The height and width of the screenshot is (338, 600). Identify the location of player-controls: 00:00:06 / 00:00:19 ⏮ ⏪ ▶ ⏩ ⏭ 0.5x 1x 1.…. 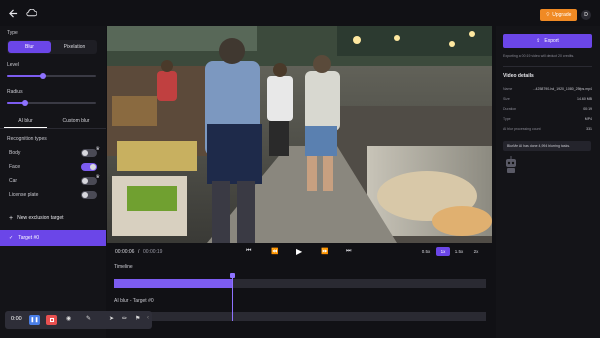
(299, 253).